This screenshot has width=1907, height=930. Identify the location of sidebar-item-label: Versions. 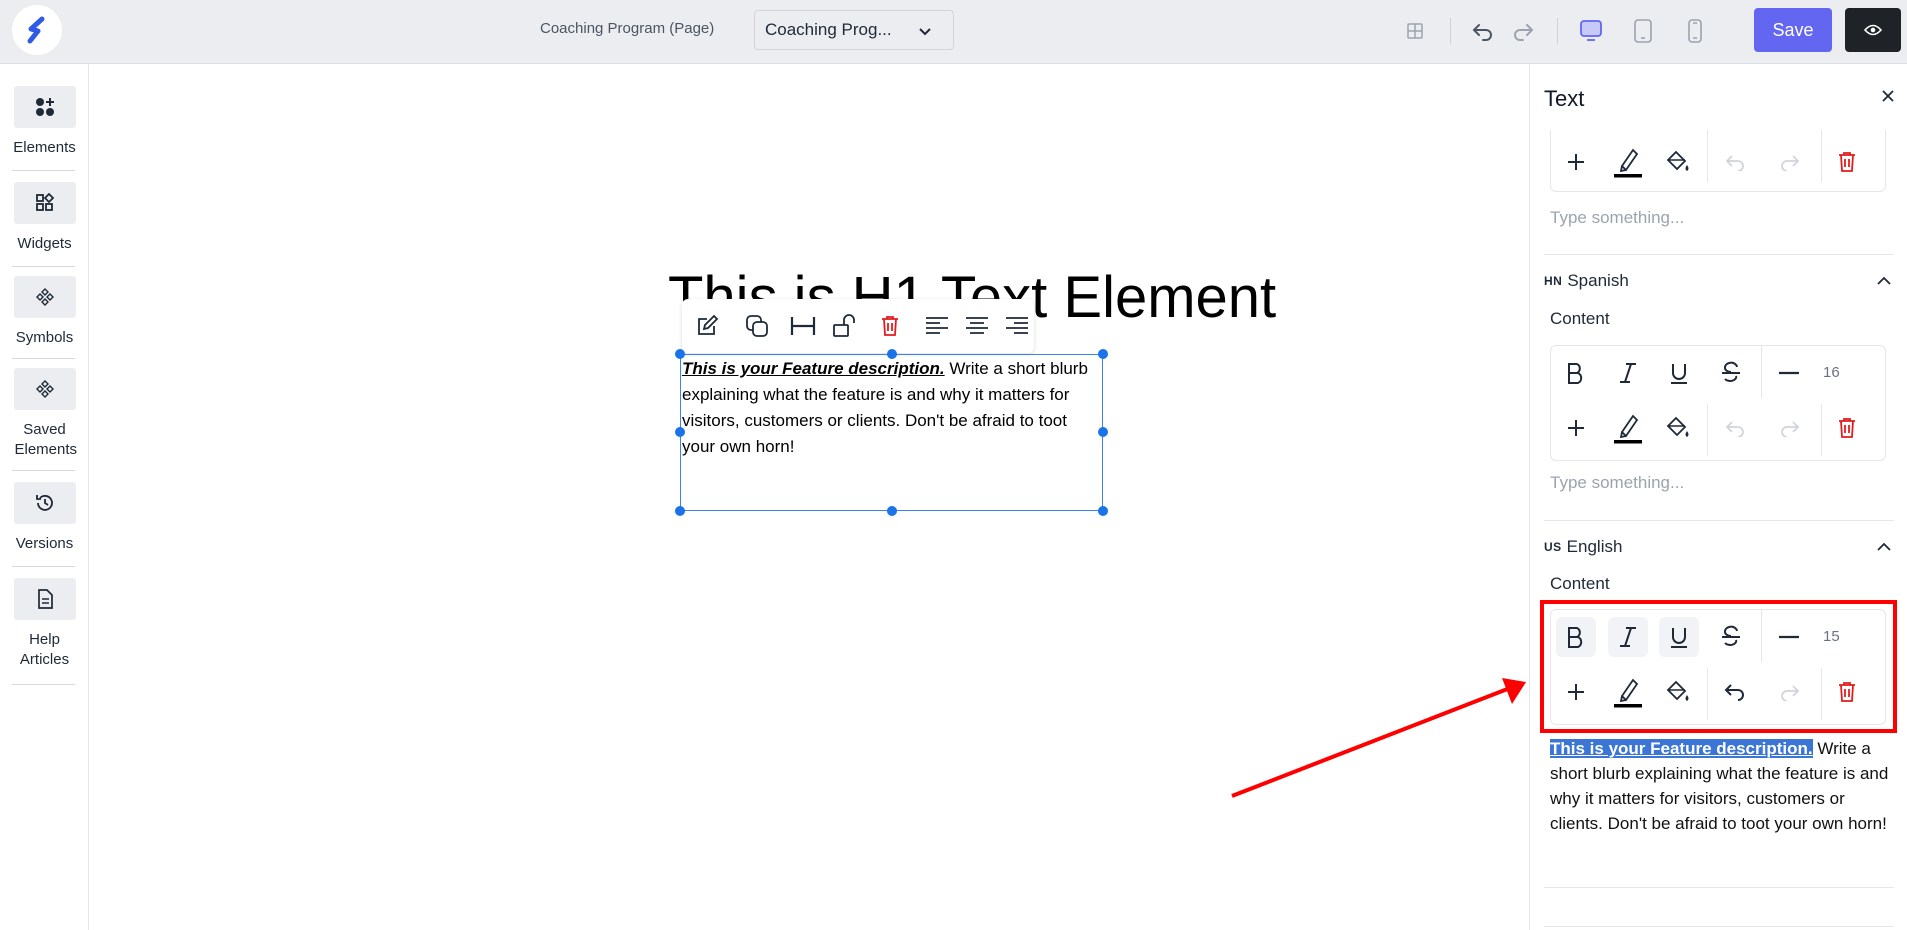
(44, 543).